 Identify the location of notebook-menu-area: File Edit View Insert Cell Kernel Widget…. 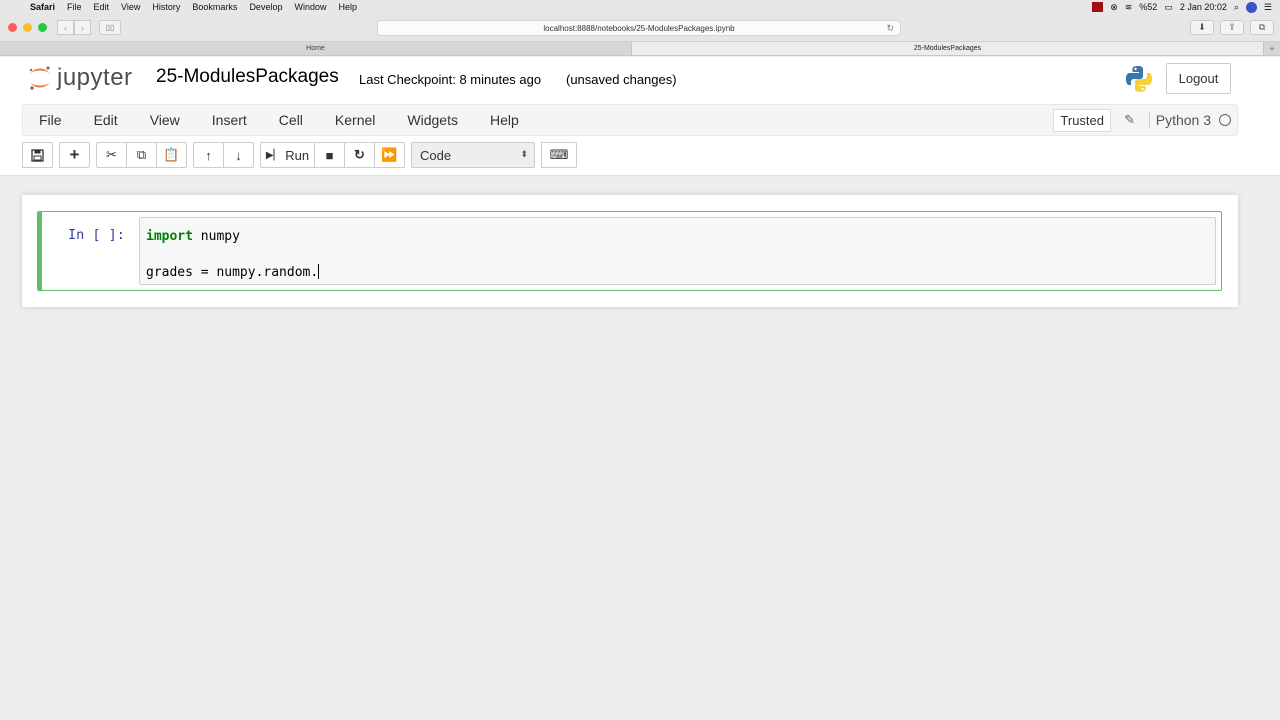
(640, 140).